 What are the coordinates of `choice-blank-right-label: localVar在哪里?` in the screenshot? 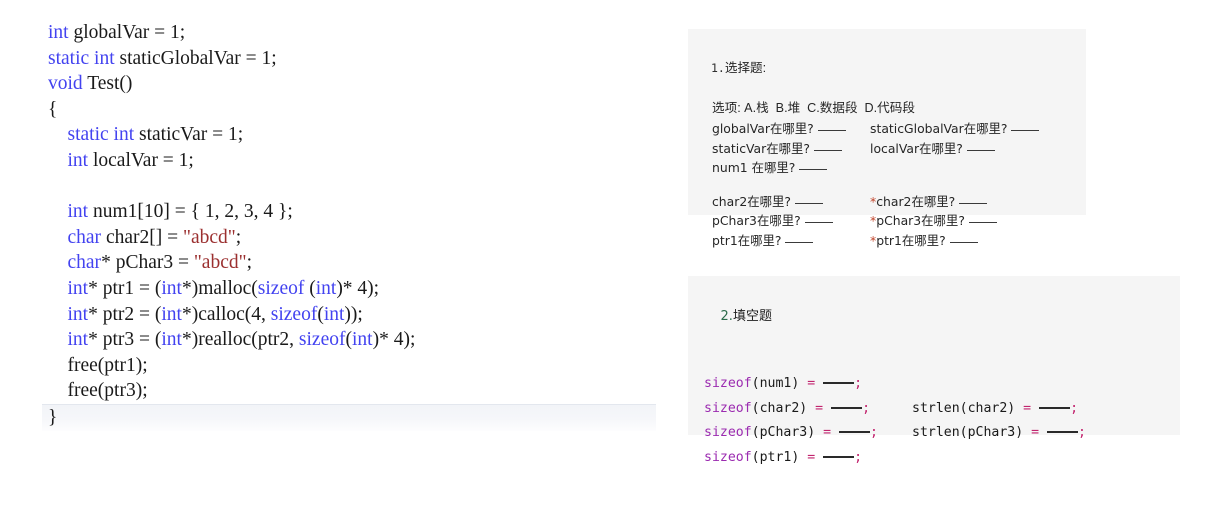 It's located at (918, 148).